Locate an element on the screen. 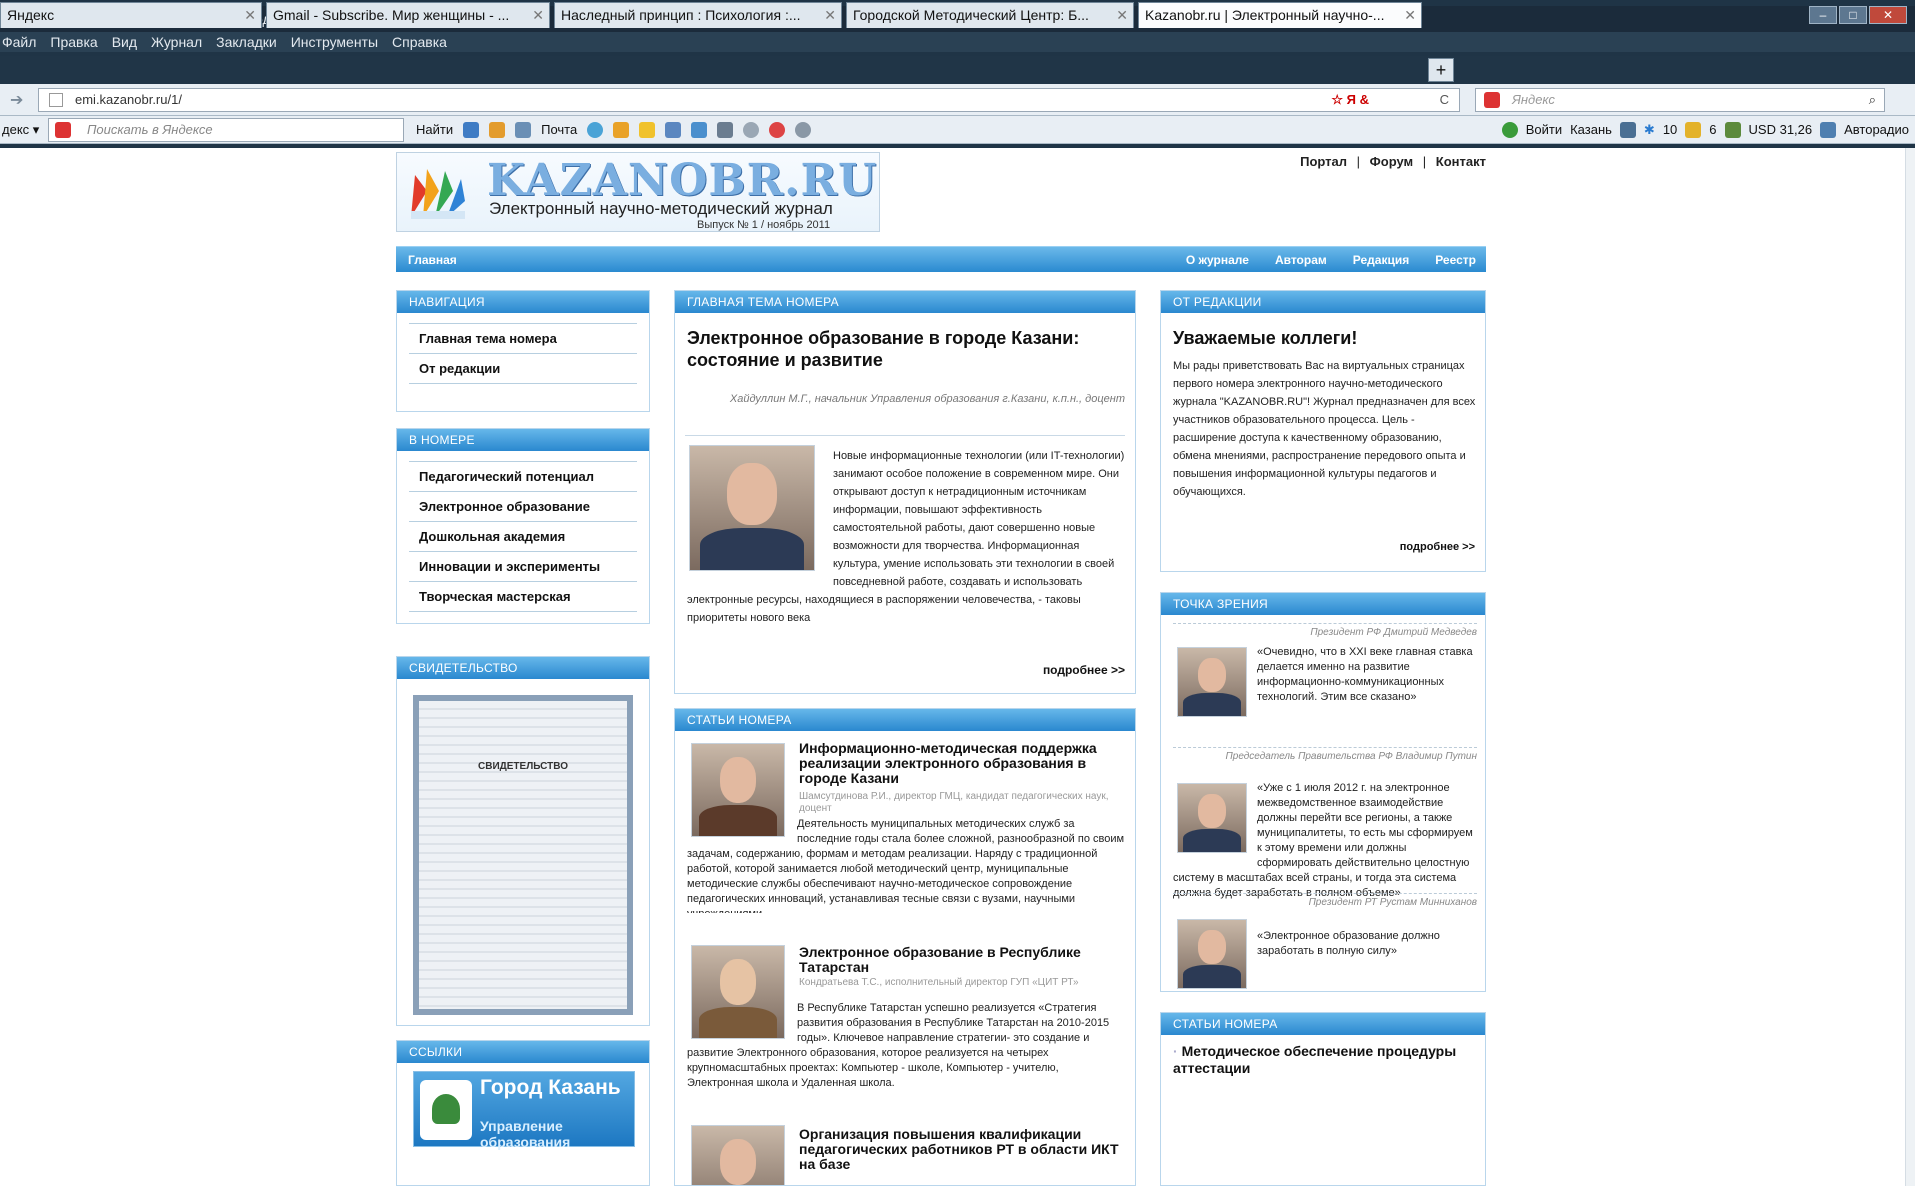 The image size is (1915, 1186). editorial-title: Уважаемые коллеги! is located at coordinates (1323, 338).